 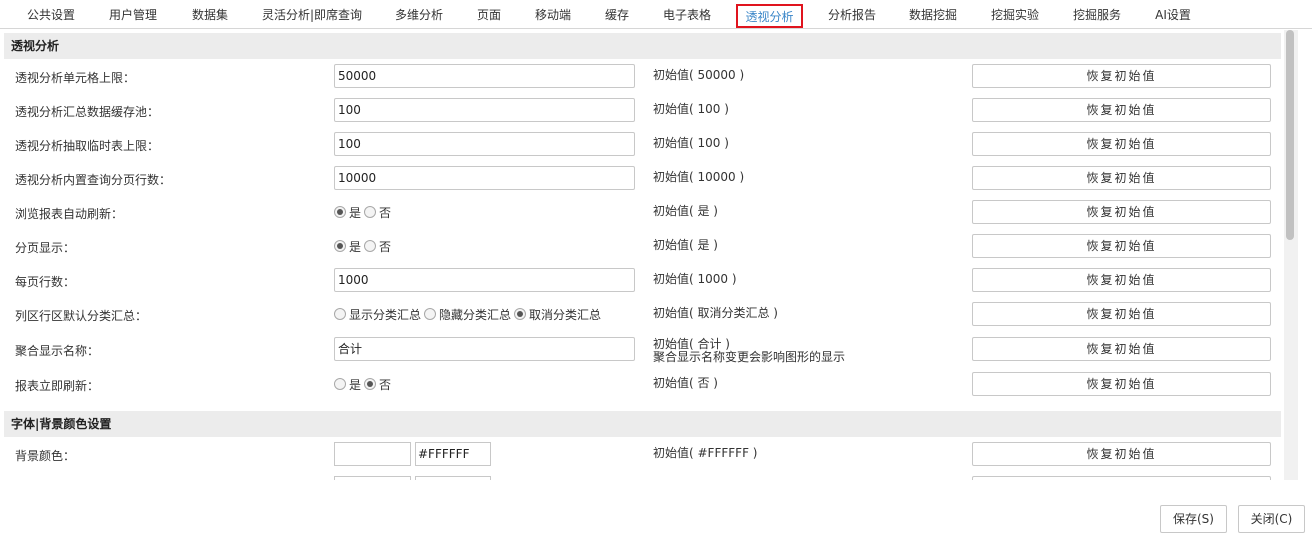 I want to click on paged-display-radio-group: 是 否, so click(x=364, y=246).